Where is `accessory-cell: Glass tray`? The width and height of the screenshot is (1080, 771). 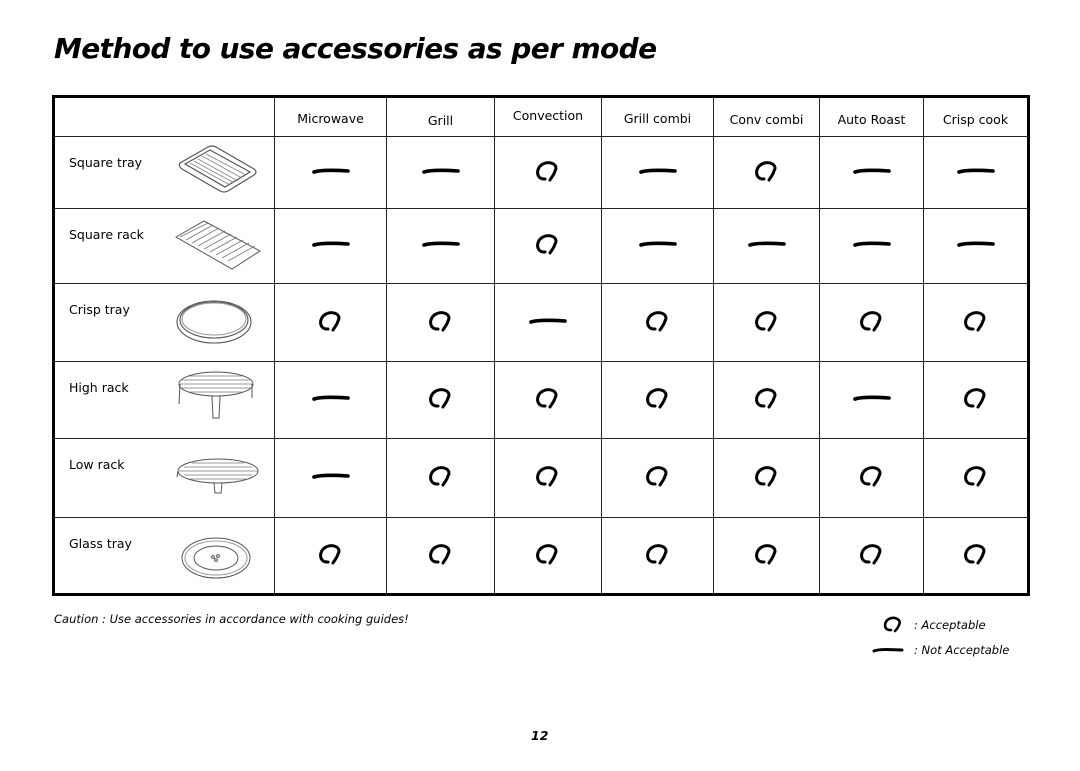
accessory-cell: Glass tray is located at coordinates (164, 556).